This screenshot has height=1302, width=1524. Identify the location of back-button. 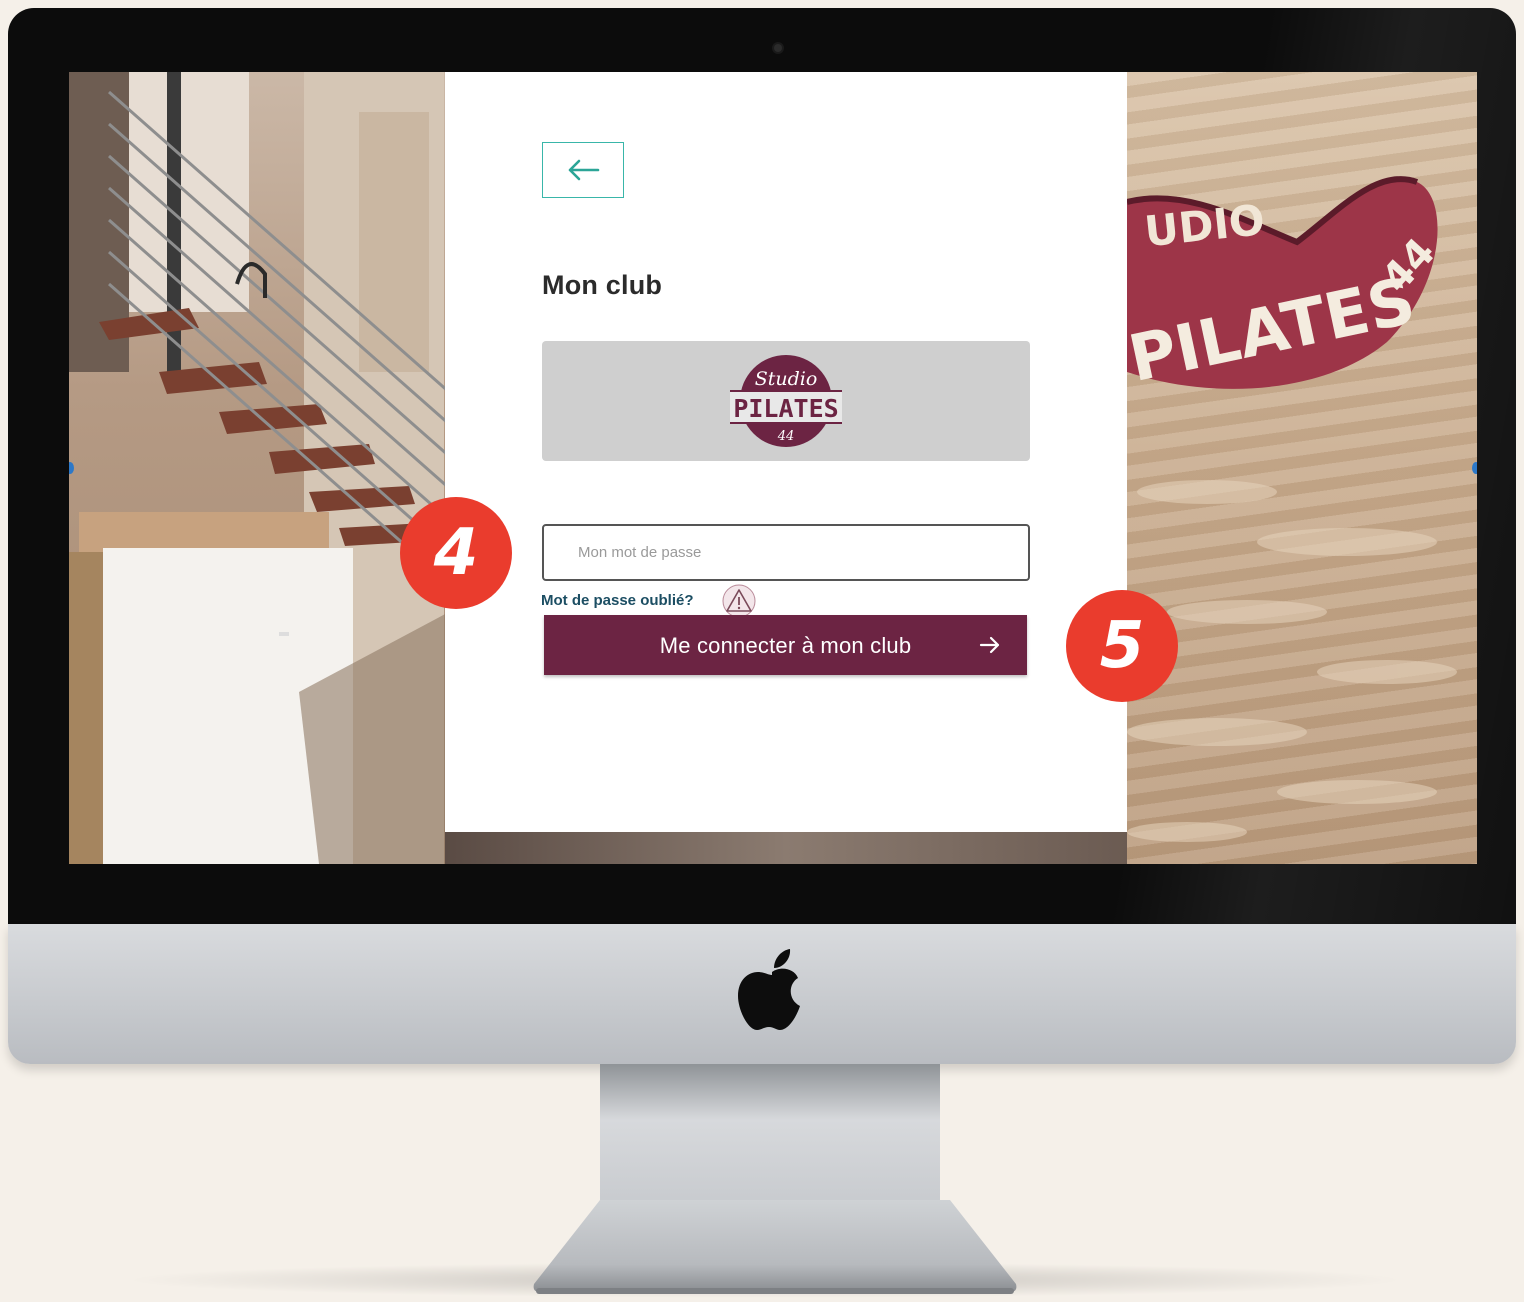
(583, 170).